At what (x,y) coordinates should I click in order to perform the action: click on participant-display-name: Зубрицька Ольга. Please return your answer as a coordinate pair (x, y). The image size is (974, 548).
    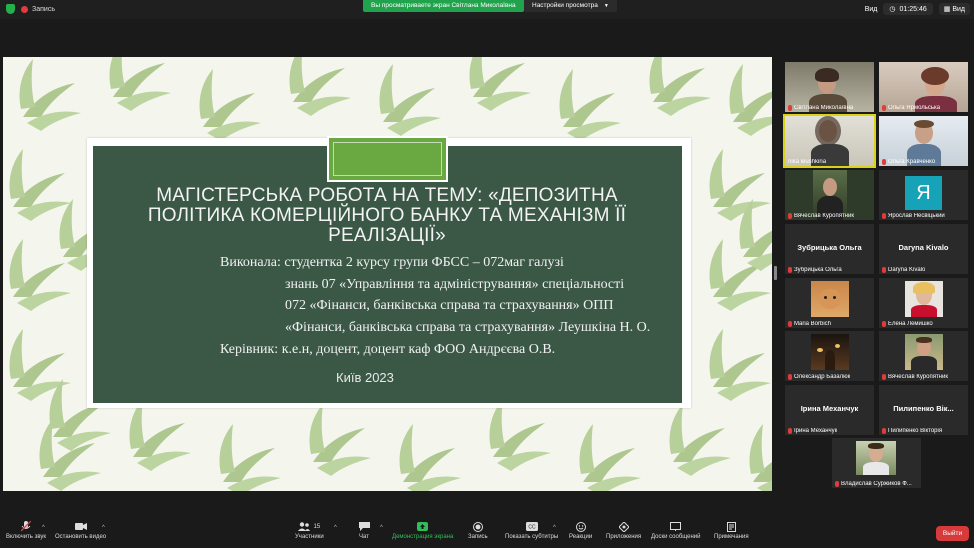
    Looking at the image, I should click on (829, 247).